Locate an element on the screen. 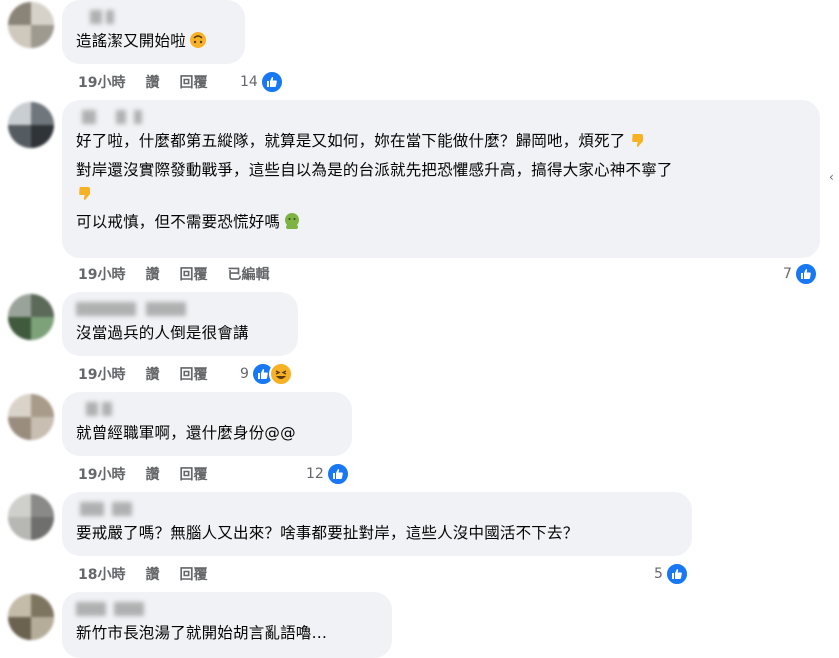 The height and width of the screenshot is (658, 839). reaction-summary: 5 is located at coordinates (671, 574).